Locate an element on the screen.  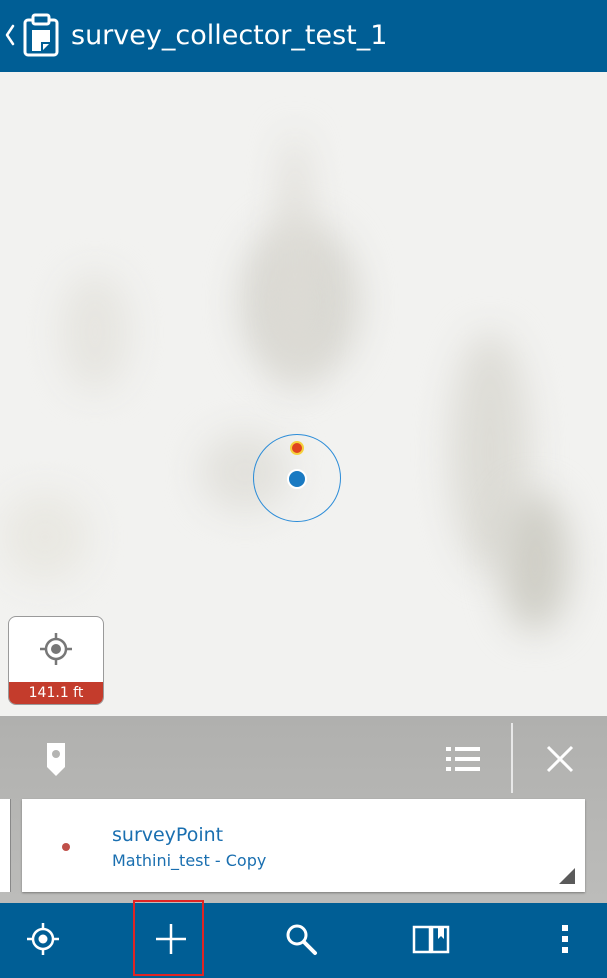
bookmarks-icon is located at coordinates (431, 941).